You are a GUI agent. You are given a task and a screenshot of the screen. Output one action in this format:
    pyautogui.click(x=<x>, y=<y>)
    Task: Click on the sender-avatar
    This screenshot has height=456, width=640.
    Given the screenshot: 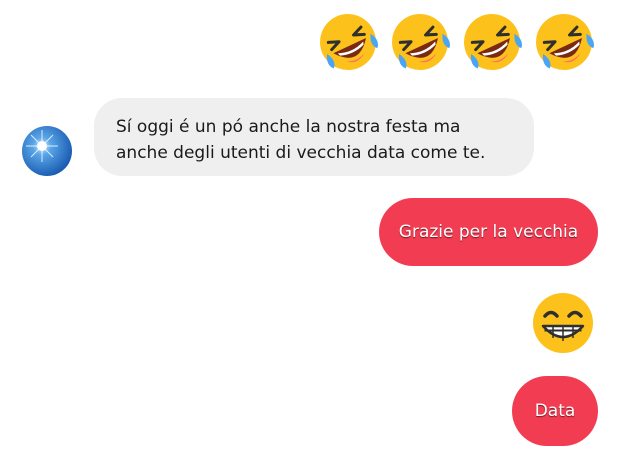 What is the action you would take?
    pyautogui.click(x=47, y=151)
    